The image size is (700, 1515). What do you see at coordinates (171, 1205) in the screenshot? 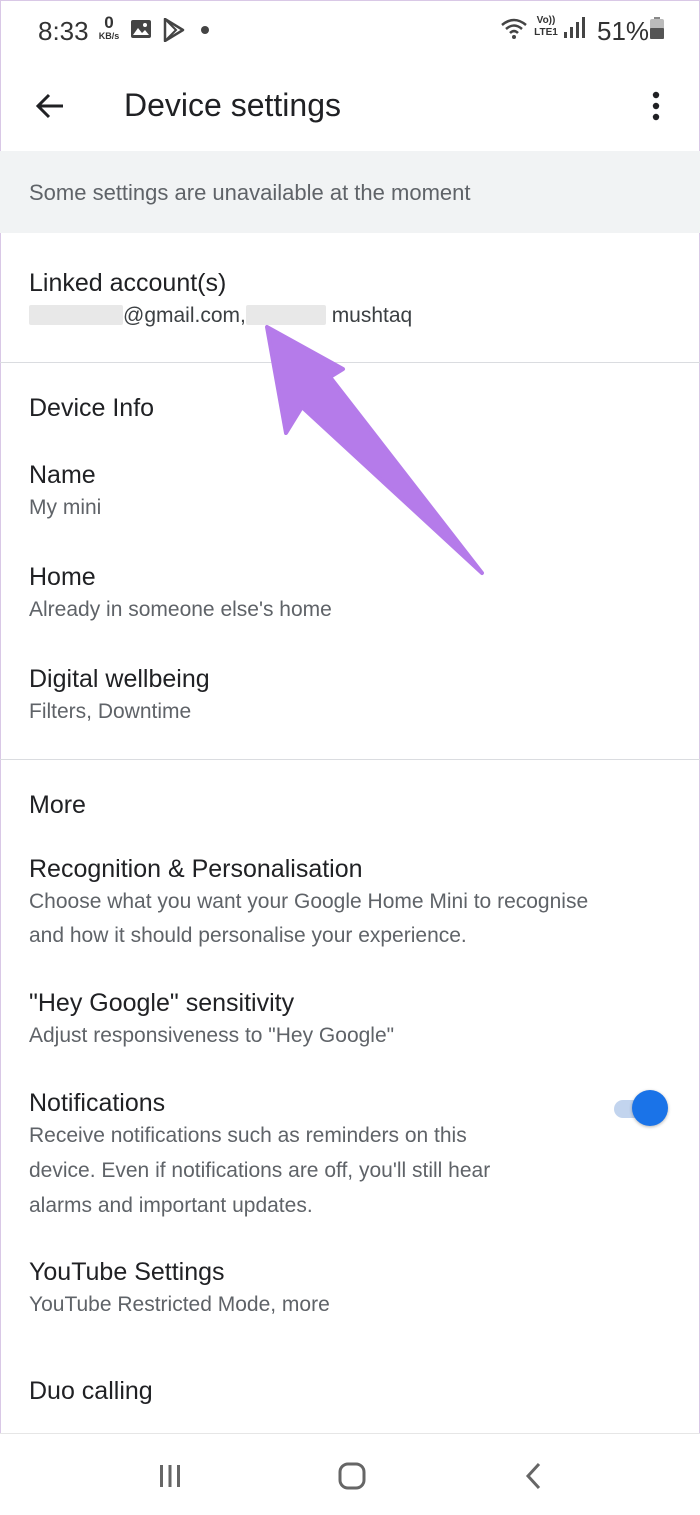
I see `notifications-subtitle-line3: alarms and important updates.` at bounding box center [171, 1205].